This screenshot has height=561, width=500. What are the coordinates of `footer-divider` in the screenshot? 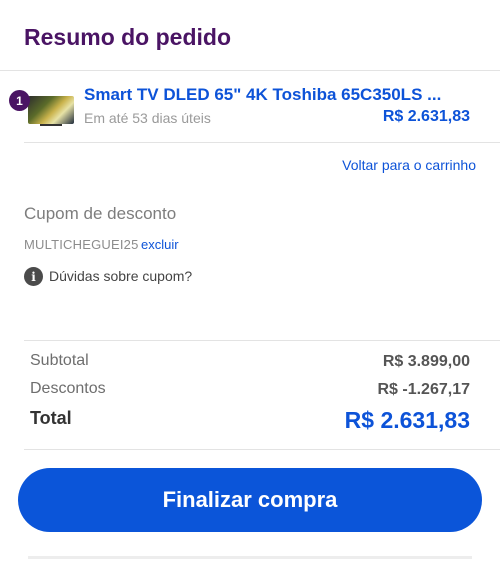 It's located at (262, 449).